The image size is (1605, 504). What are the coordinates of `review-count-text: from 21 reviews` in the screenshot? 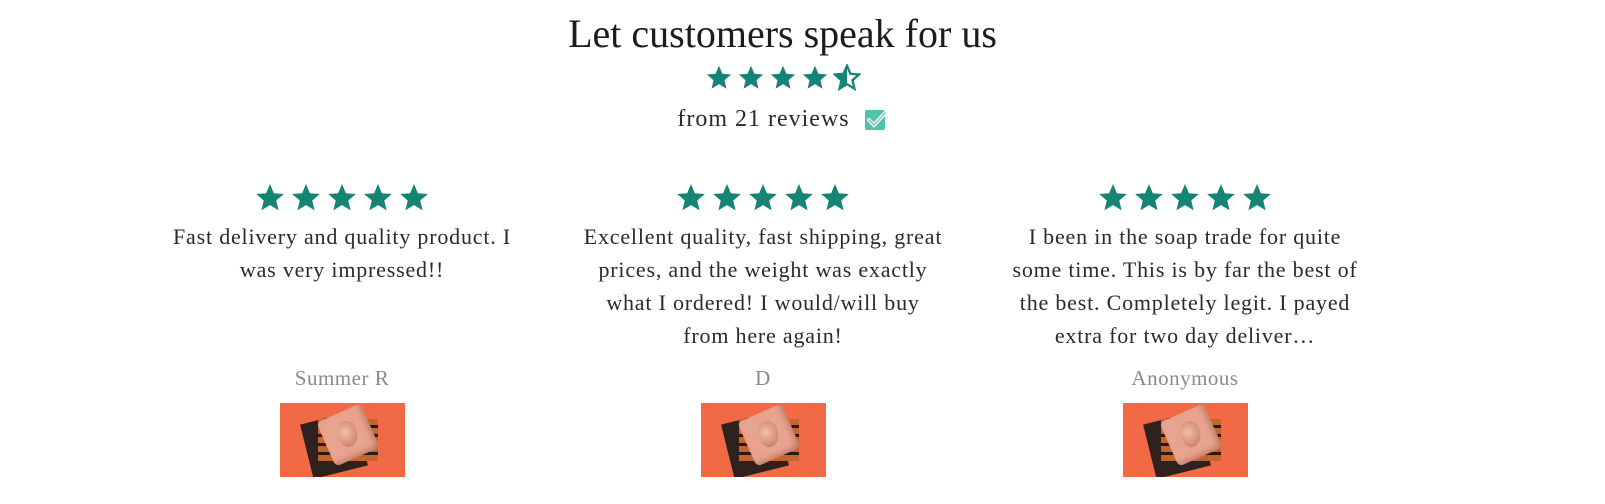 It's located at (763, 119).